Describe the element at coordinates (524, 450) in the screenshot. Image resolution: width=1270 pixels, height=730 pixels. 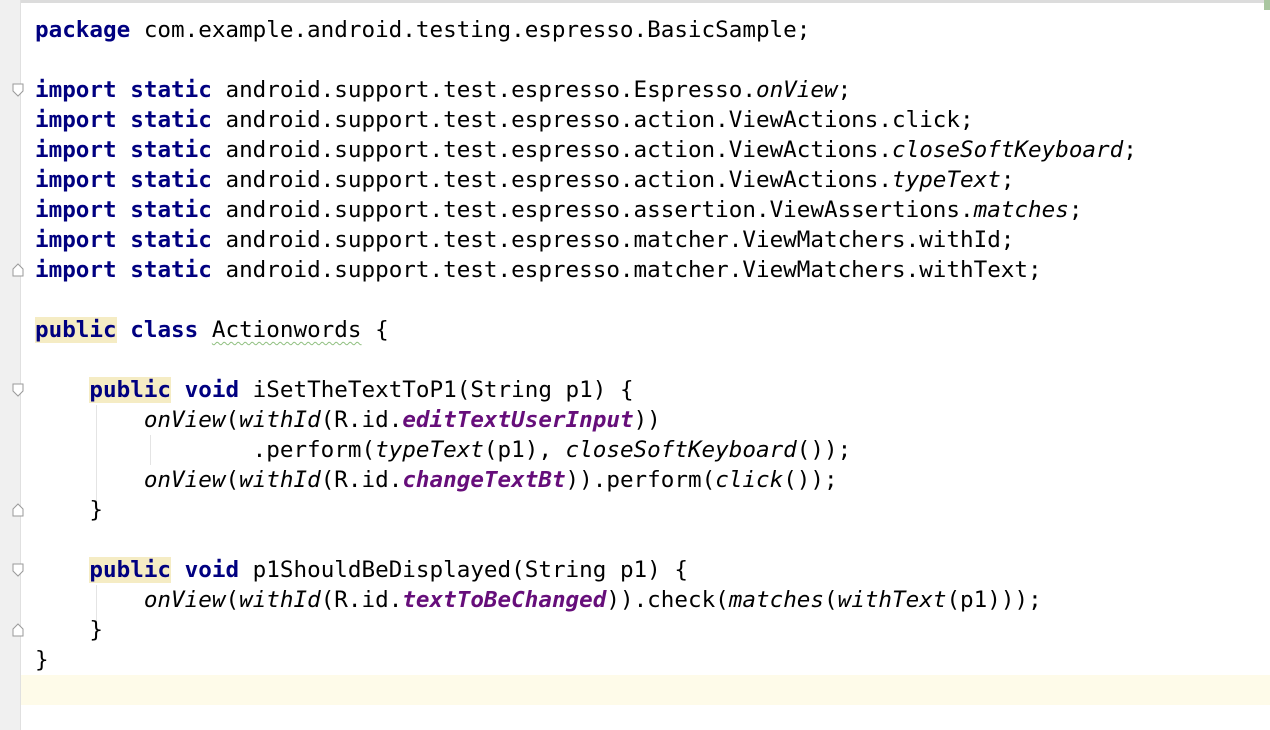
I see `code-token: (p1),` at that location.